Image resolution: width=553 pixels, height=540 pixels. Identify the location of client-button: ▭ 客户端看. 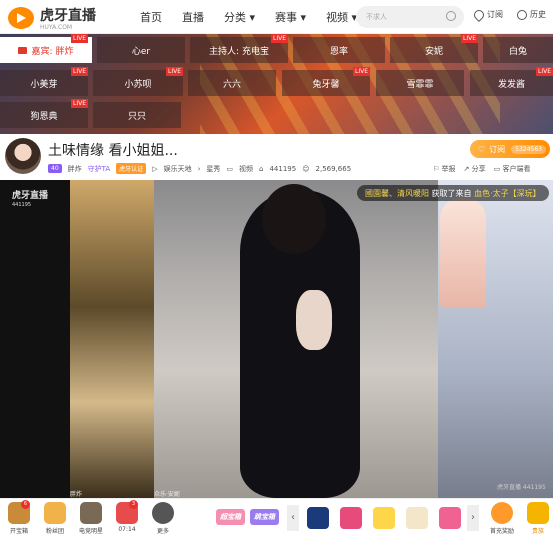
(512, 169).